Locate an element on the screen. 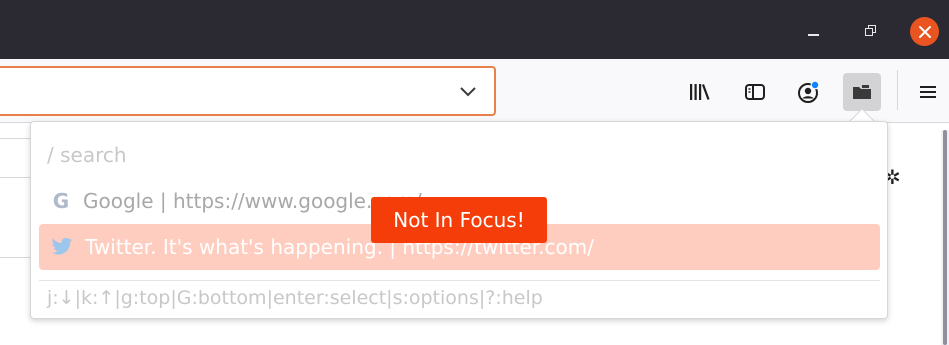 The height and width of the screenshot is (345, 949). badge-label: Not In Focus! is located at coordinates (459, 220).